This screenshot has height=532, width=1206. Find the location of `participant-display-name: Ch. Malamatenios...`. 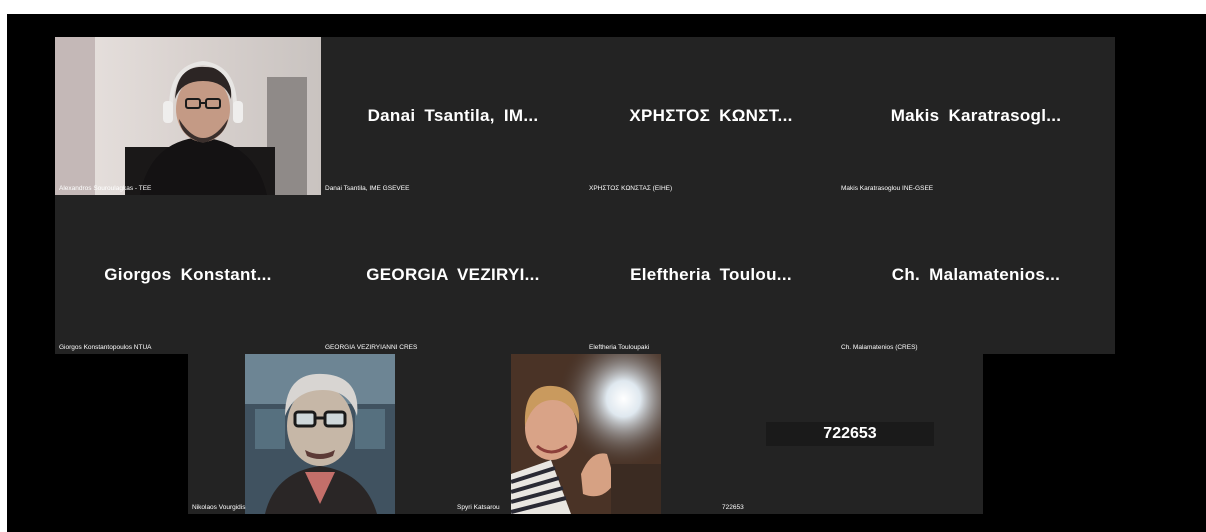

participant-display-name: Ch. Malamatenios... is located at coordinates (976, 274).